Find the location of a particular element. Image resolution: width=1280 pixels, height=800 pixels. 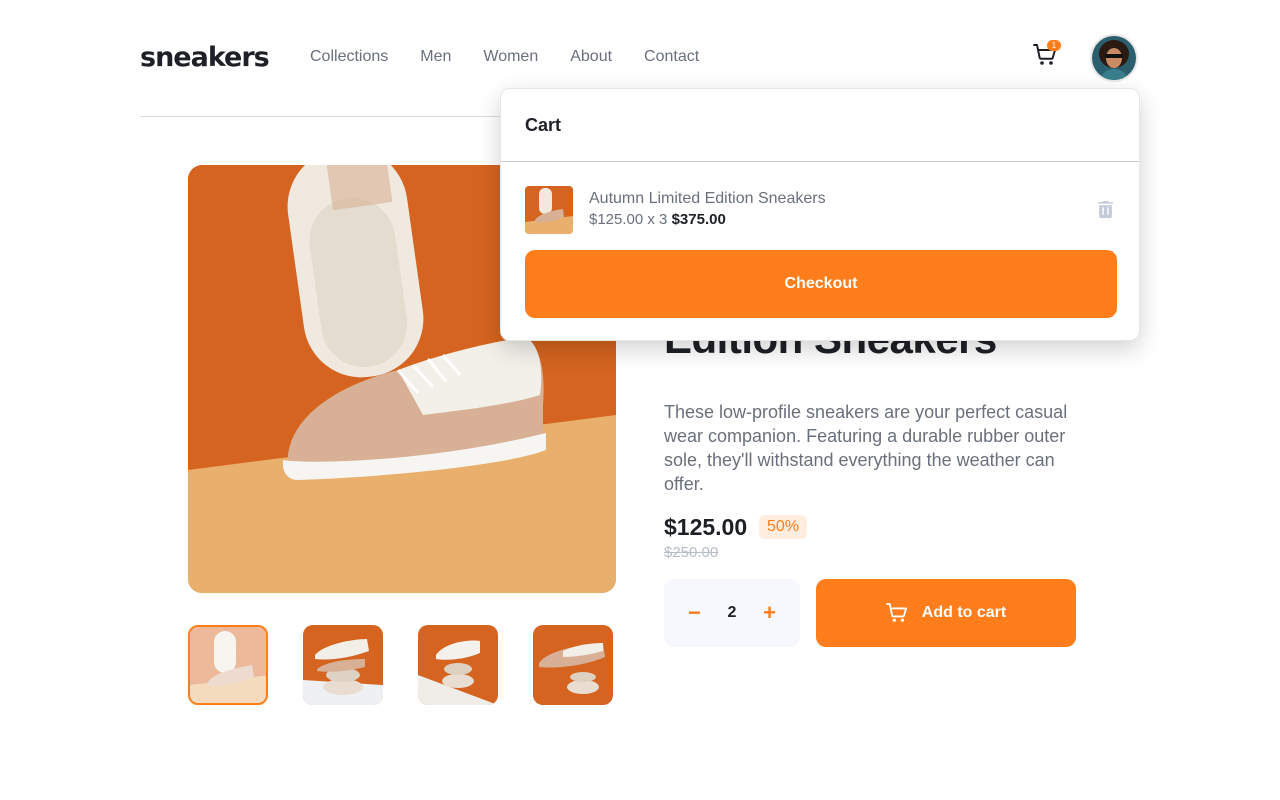

thumbnail-1-image is located at coordinates (228, 665).